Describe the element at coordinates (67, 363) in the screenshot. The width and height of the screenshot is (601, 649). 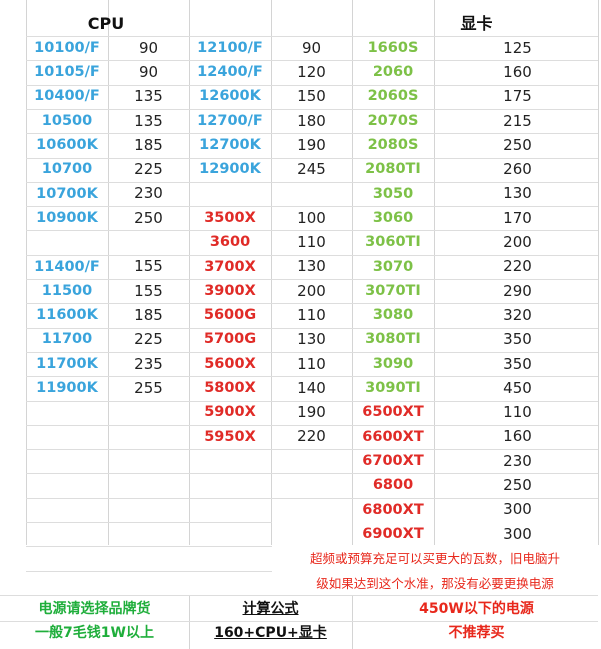
I see `model-name: 11700K` at that location.